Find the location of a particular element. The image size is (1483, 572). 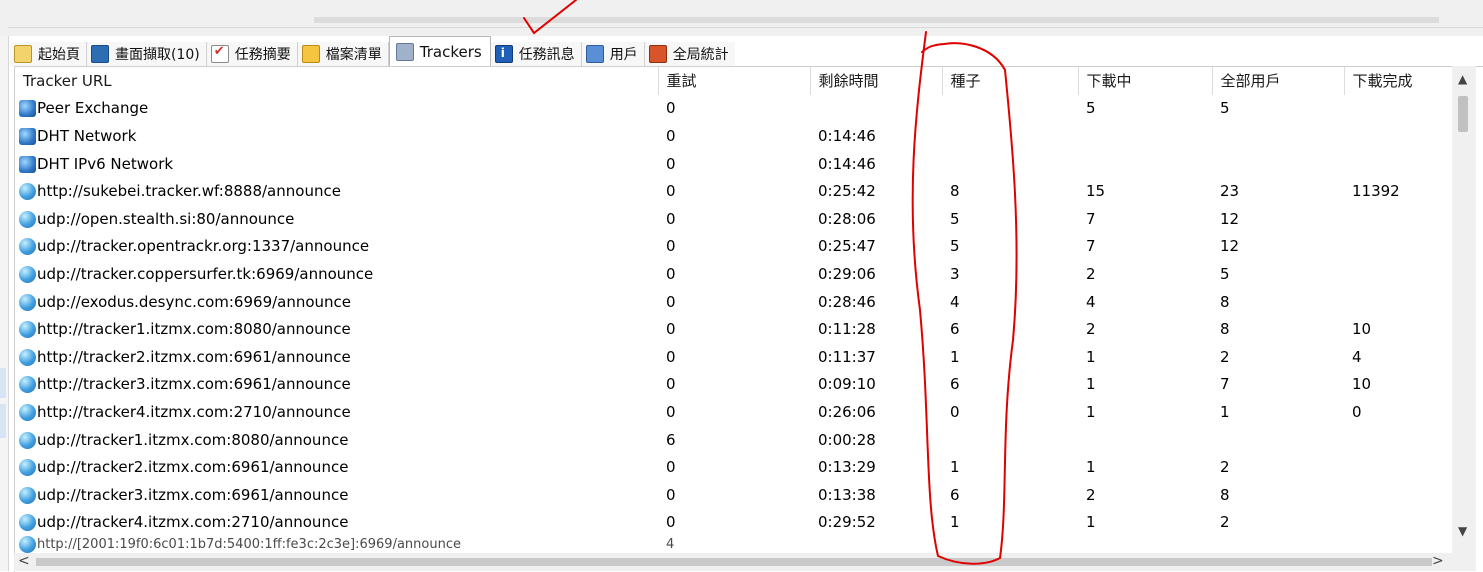

vertical-scroll-thumb is located at coordinates (1463, 114).